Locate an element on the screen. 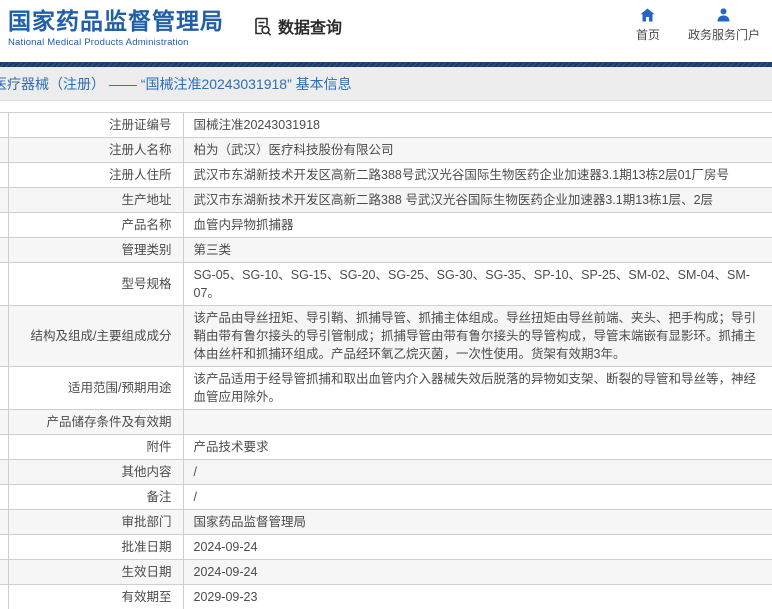 This screenshot has width=772, height=609. row-label-text: 注册人住所 is located at coordinates (140, 175).